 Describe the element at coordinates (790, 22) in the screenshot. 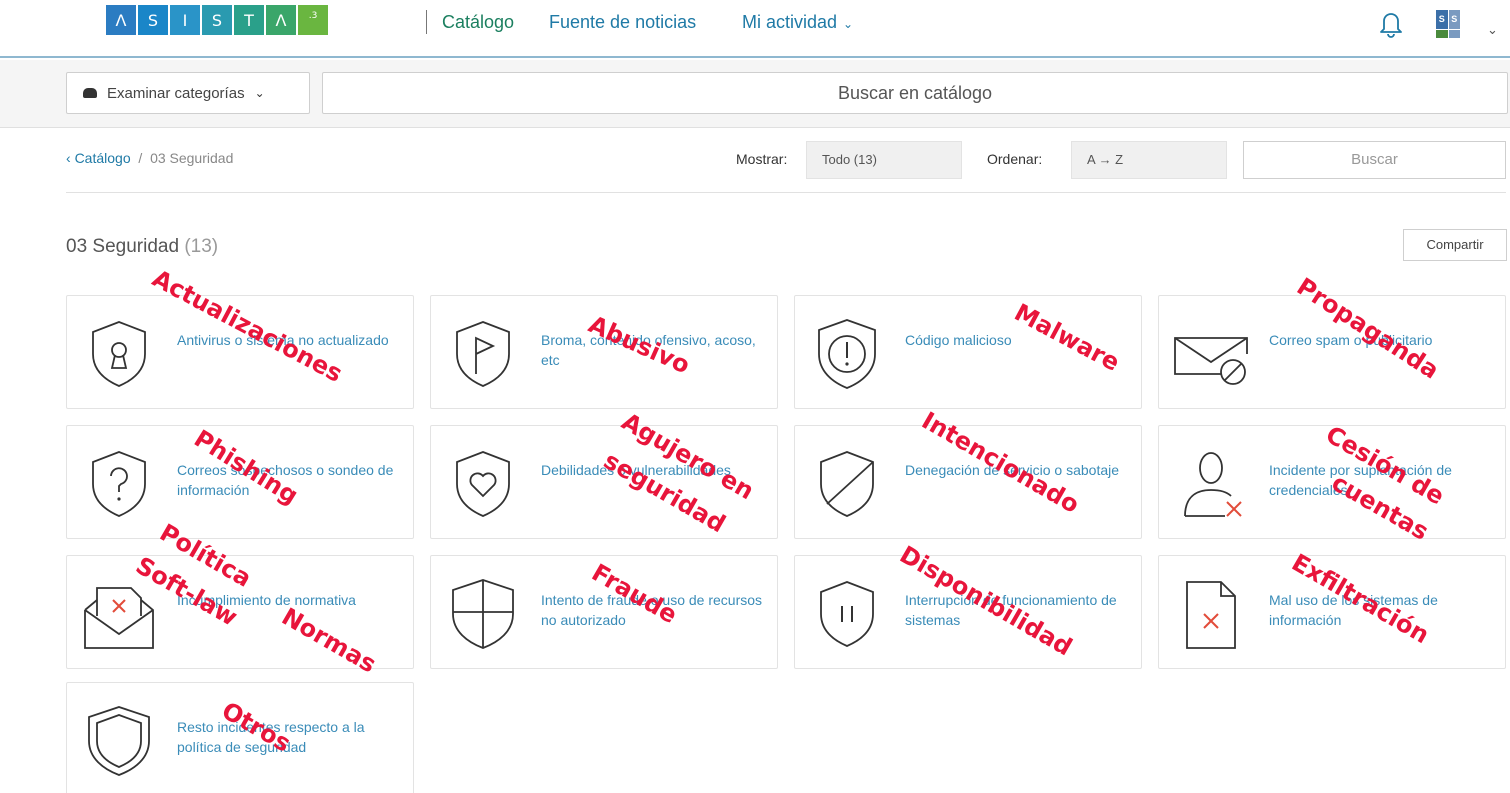

I see `nav-my-activity-label: Mi actividad` at that location.